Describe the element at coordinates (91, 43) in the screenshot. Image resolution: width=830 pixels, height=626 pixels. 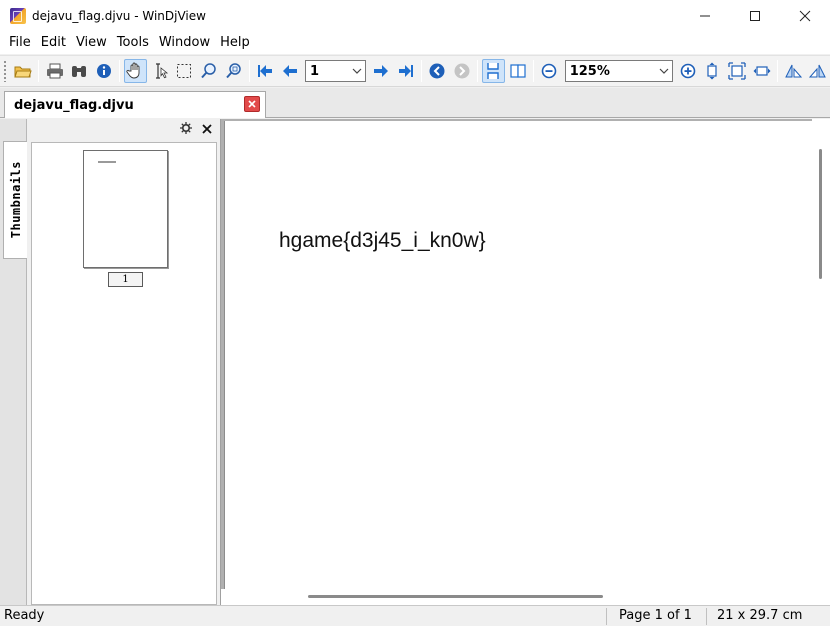
I see `menu-view: View` at that location.